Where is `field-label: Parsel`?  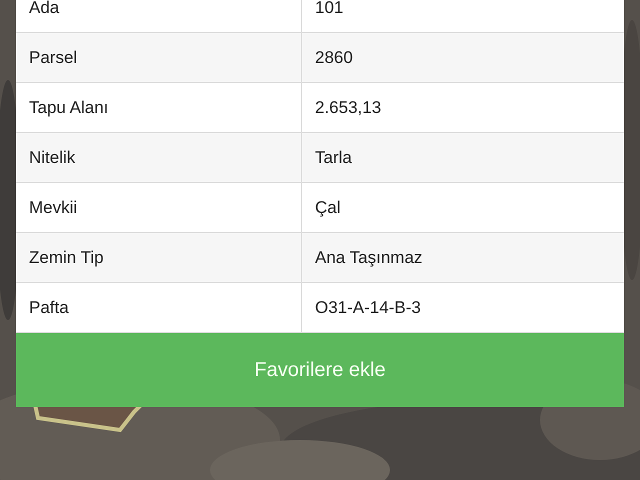
field-label: Parsel is located at coordinates (159, 57).